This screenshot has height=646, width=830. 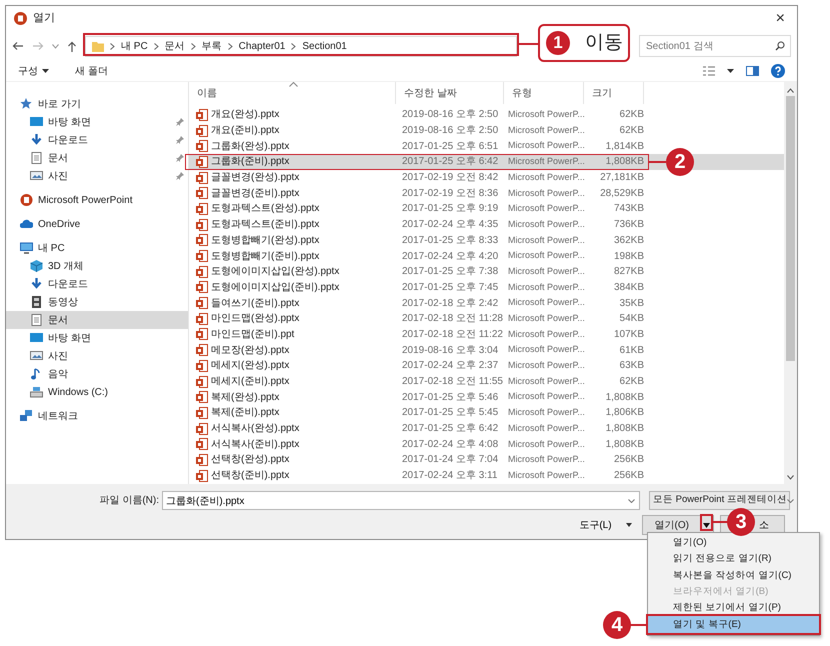 What do you see at coordinates (55, 46) in the screenshot?
I see `recent-caret-icon` at bounding box center [55, 46].